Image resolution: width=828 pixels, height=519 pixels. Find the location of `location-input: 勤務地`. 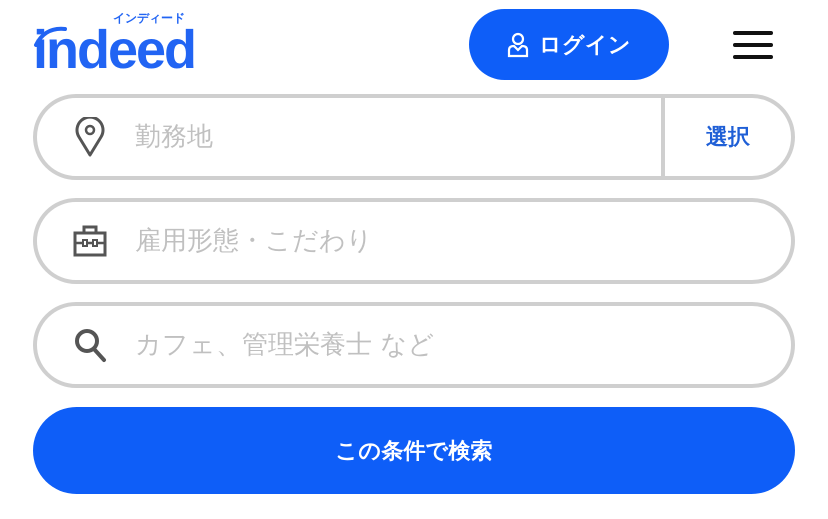

location-input: 勤務地 is located at coordinates (397, 137).